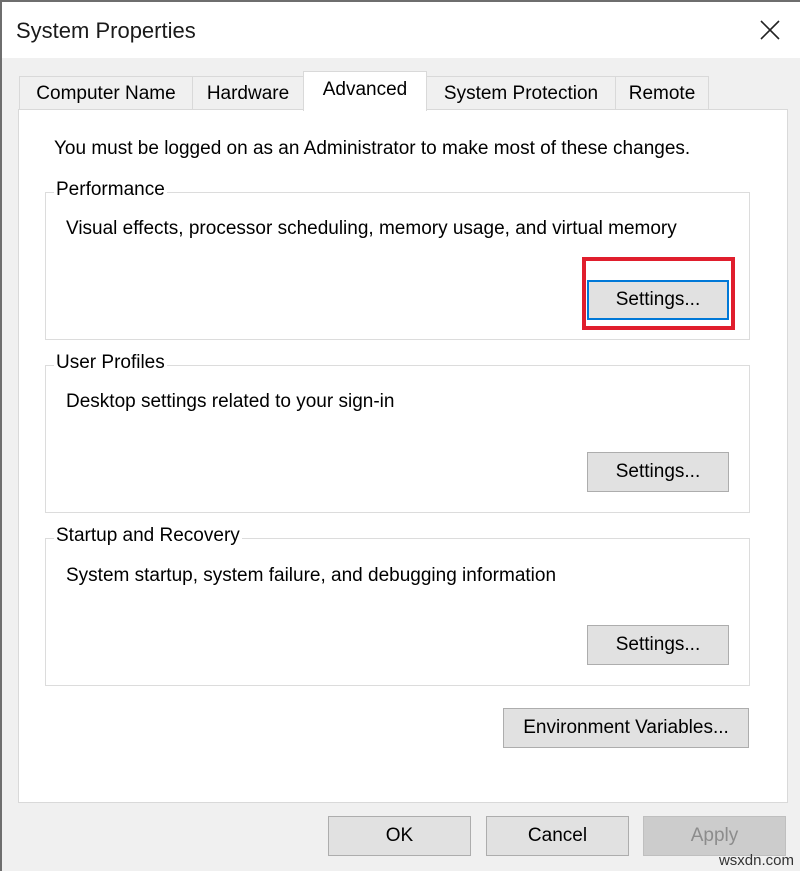 This screenshot has width=800, height=871. What do you see at coordinates (521, 93) in the screenshot?
I see `tab-system-protection: System Protection` at bounding box center [521, 93].